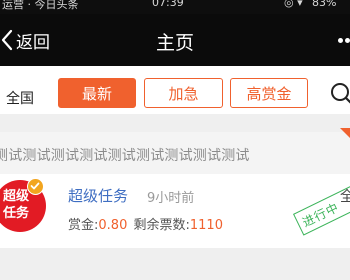 The width and height of the screenshot is (350, 280). What do you see at coordinates (174, 43) in the screenshot?
I see `page-title: 主页` at bounding box center [174, 43].